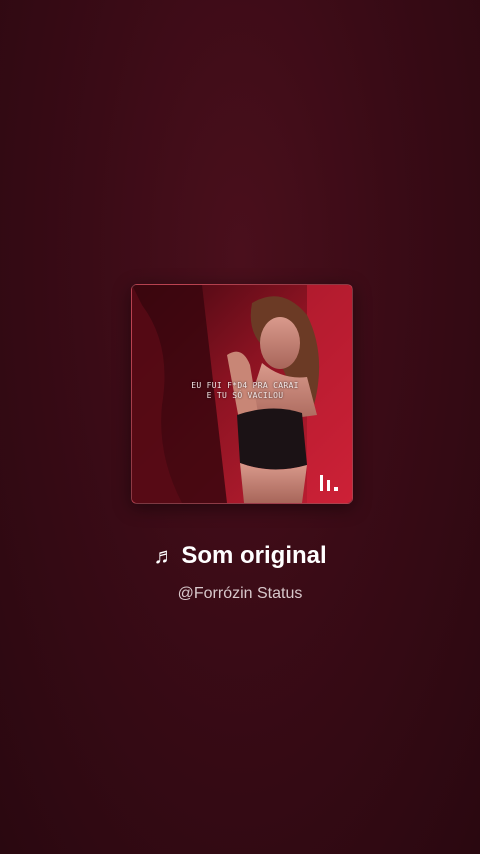 The width and height of the screenshot is (480, 854). What do you see at coordinates (254, 555) in the screenshot?
I see `audio-title-text: Som original` at bounding box center [254, 555].